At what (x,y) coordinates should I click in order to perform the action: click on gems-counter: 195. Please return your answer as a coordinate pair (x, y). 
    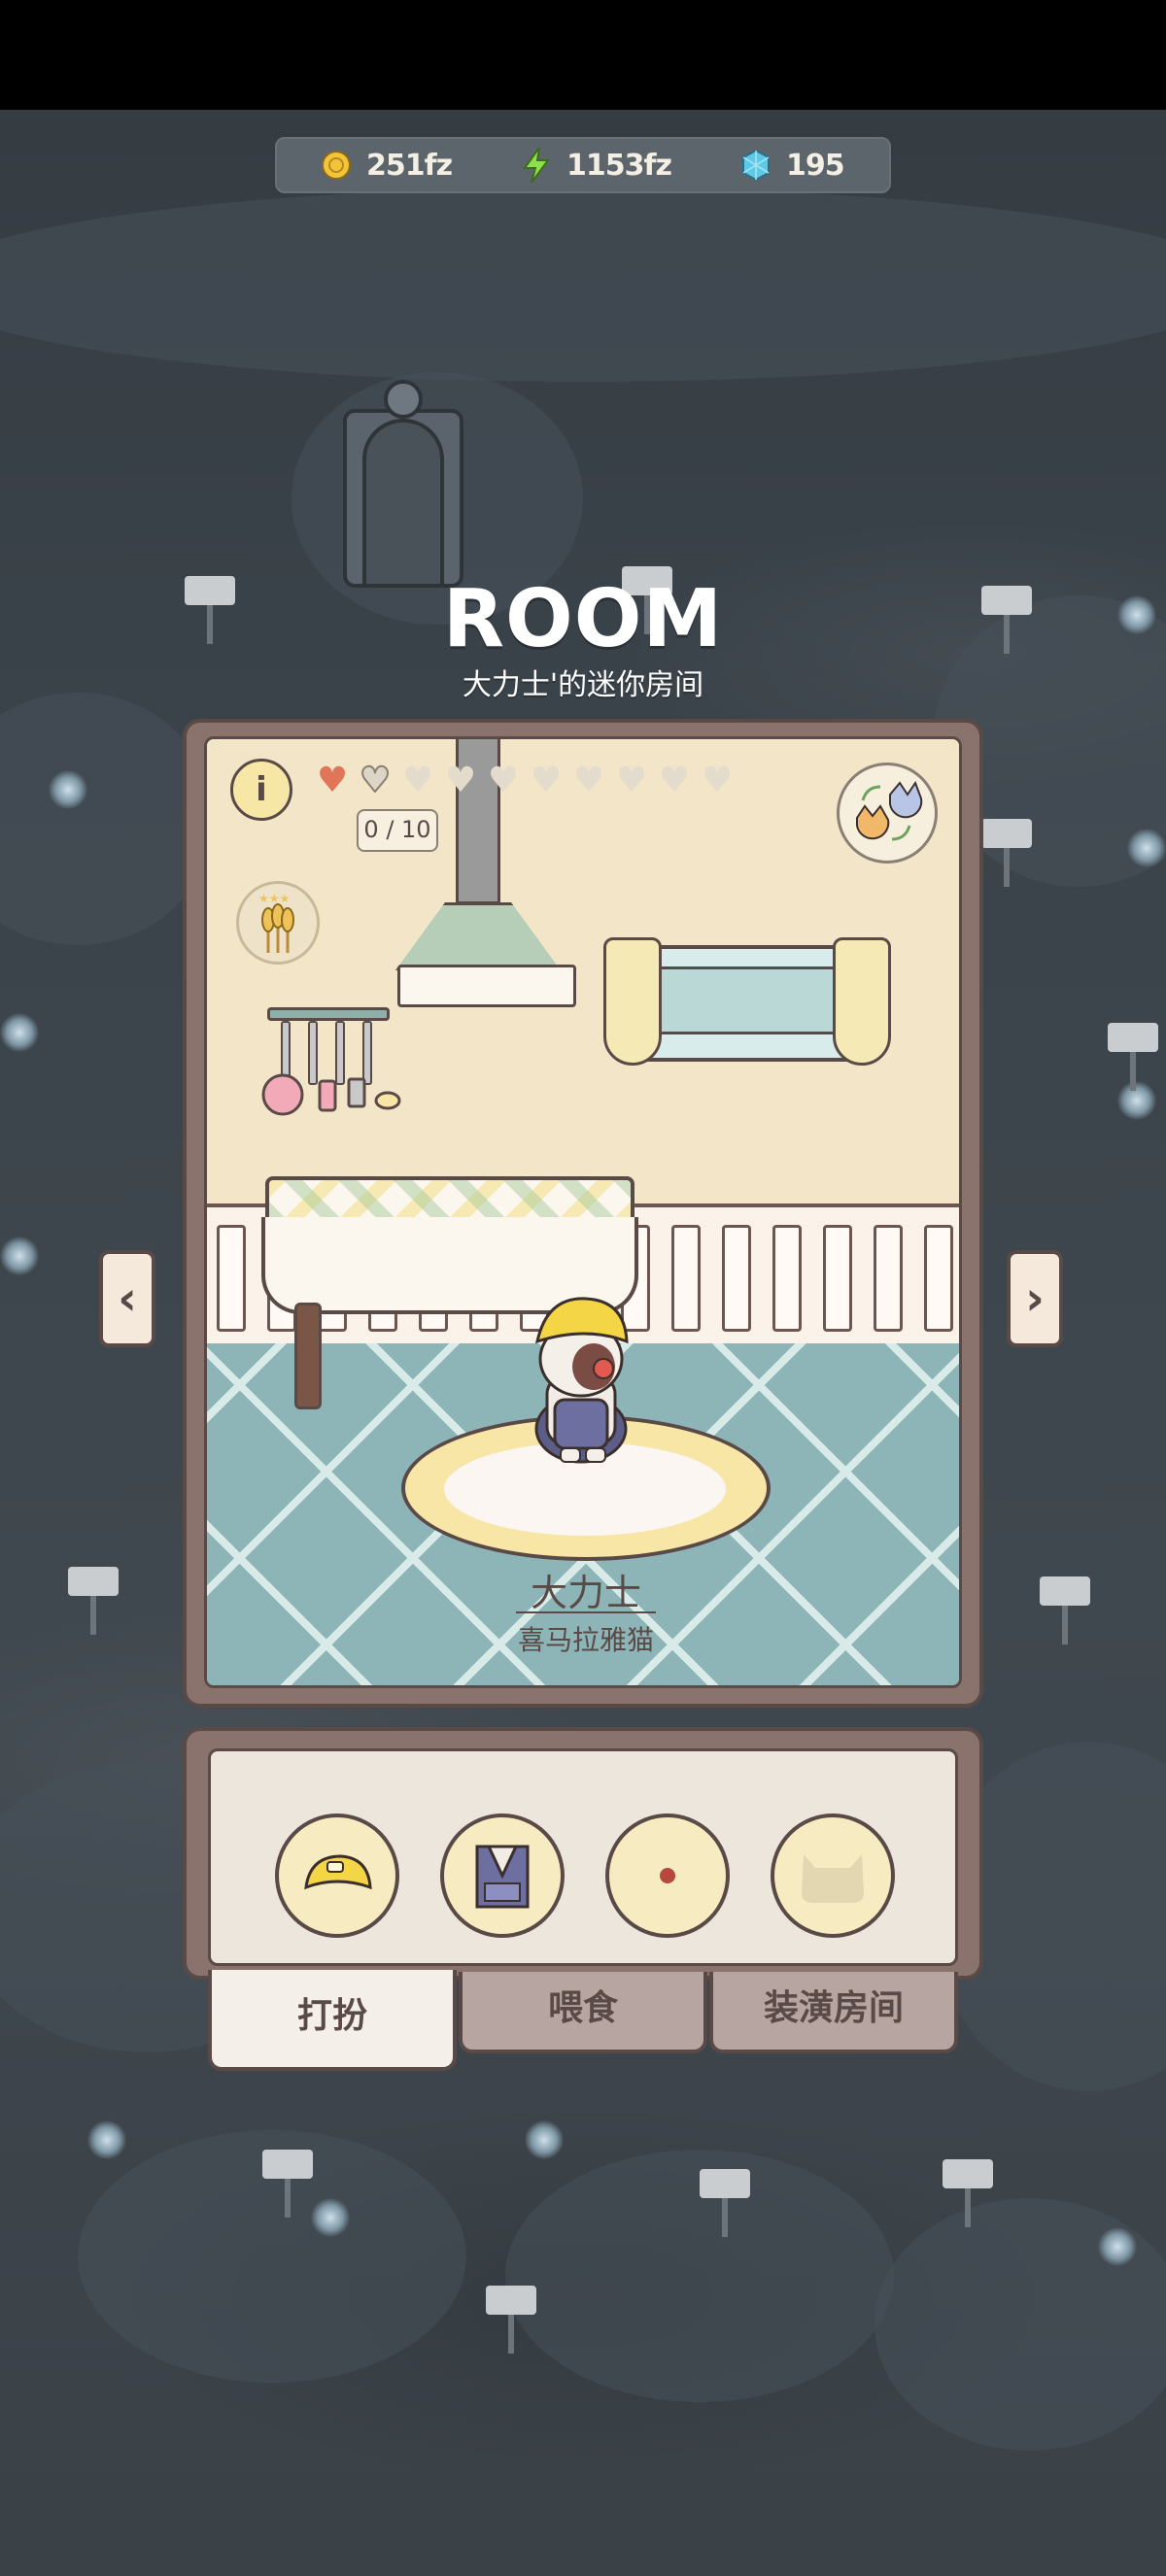
    Looking at the image, I should click on (792, 165).